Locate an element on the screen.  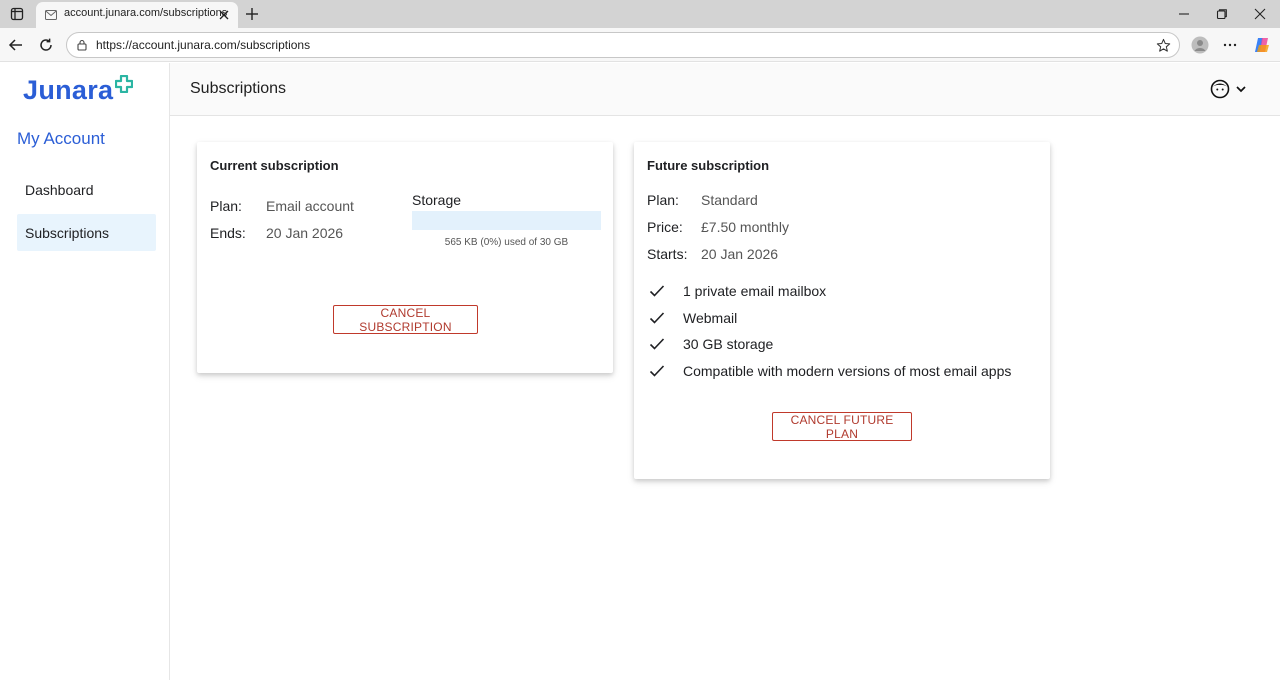
my-account-heading: My Account is located at coordinates (61, 138).